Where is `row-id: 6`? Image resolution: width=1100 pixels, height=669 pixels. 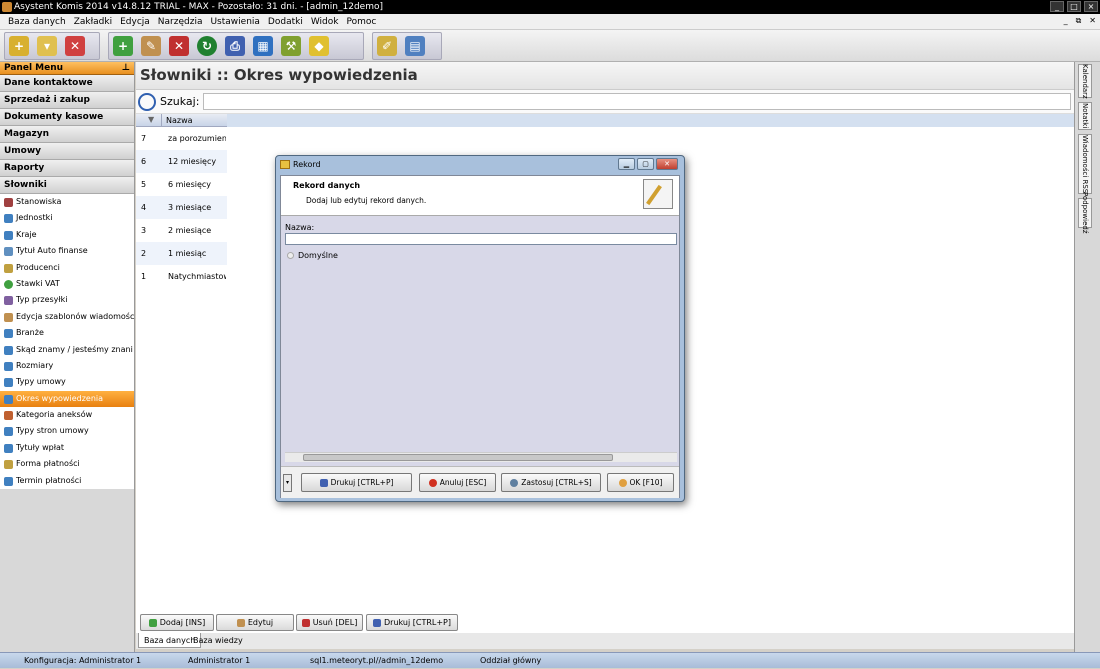 row-id: 6 is located at coordinates (144, 161).